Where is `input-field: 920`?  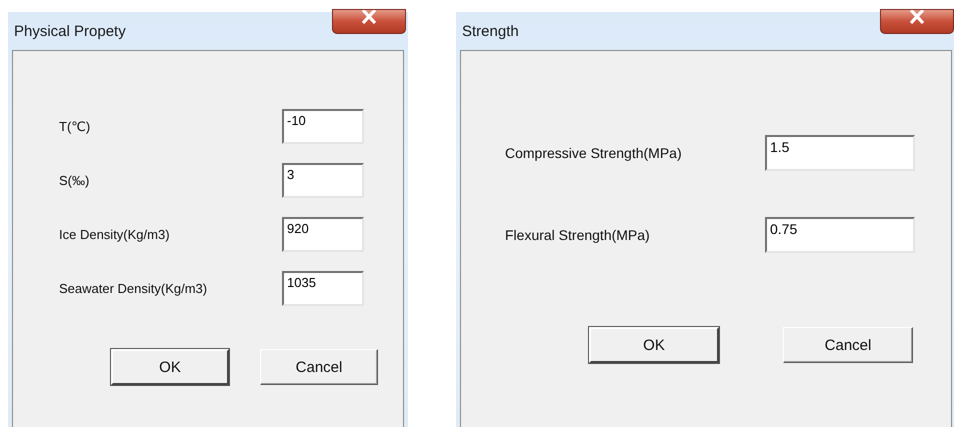
input-field: 920 is located at coordinates (323, 234).